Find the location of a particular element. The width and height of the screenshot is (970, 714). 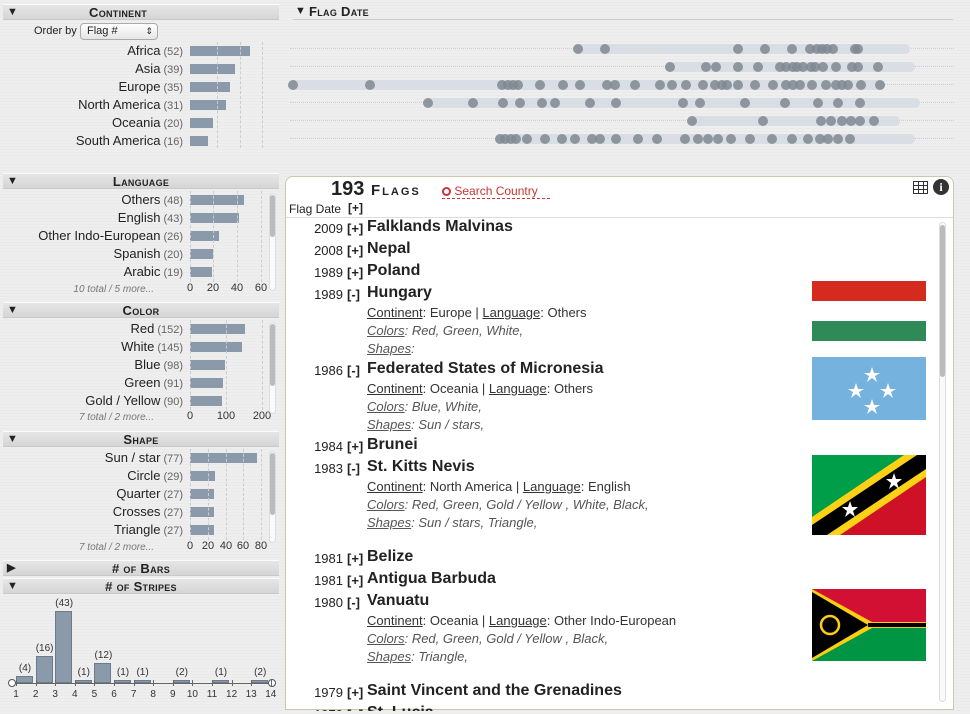

shape-row: Crosses (27) is located at coordinates (140, 512).